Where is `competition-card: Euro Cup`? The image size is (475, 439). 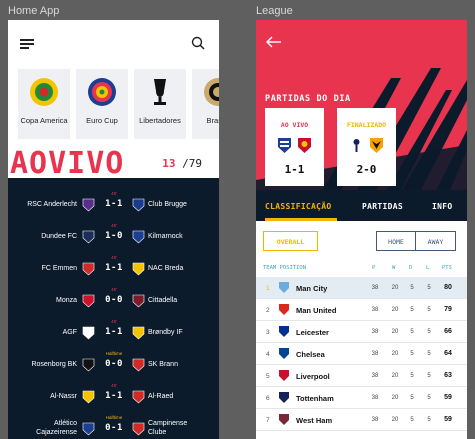
competition-card: Euro Cup is located at coordinates (102, 104).